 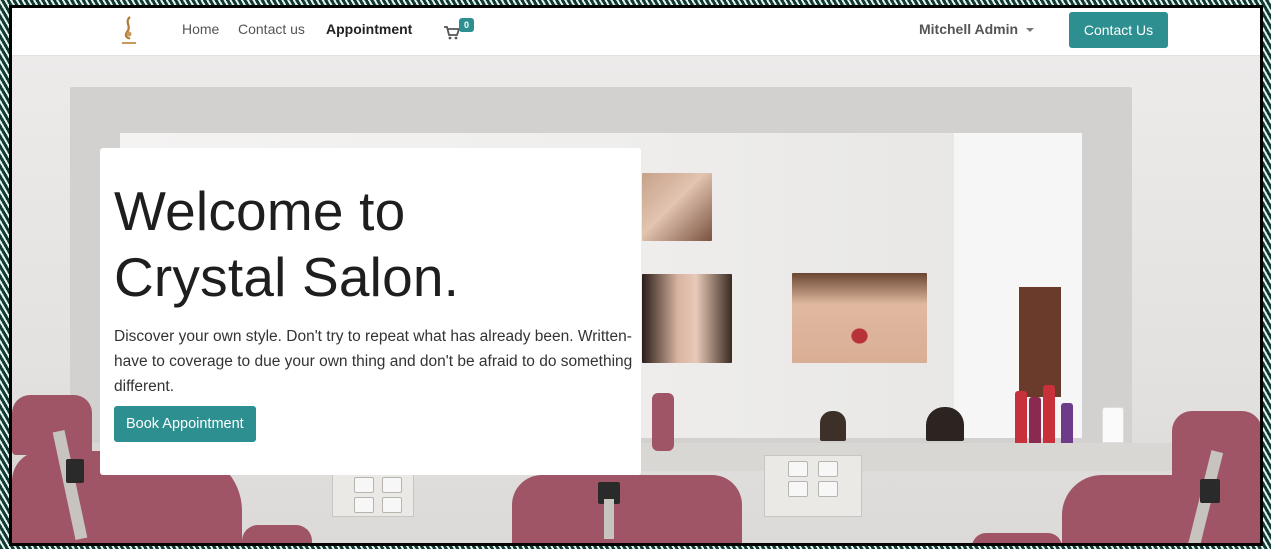 I want to click on cabinet, so click(x=813, y=486).